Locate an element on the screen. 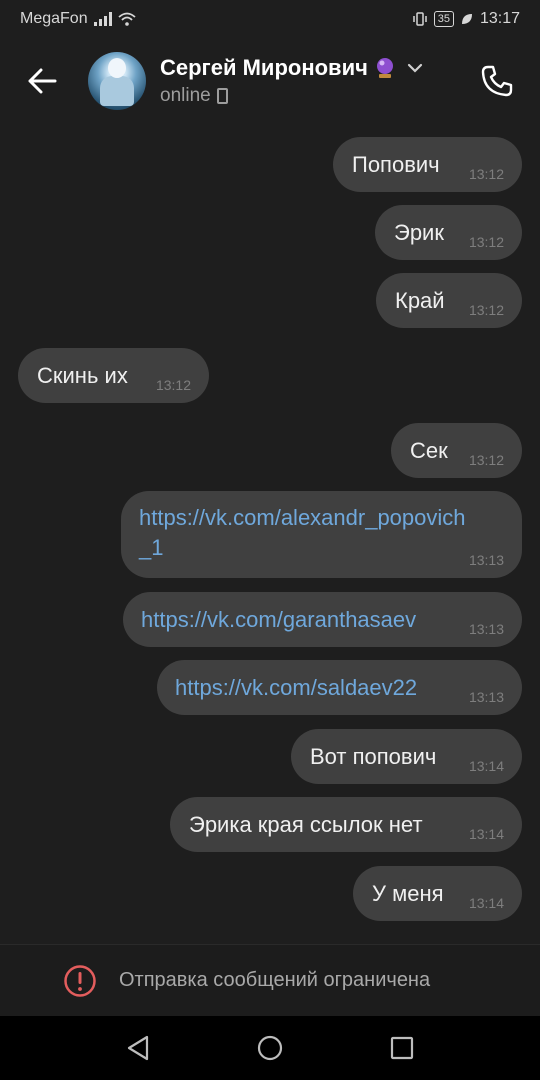 The image size is (540, 1080). arrow-left-icon is located at coordinates (42, 81).